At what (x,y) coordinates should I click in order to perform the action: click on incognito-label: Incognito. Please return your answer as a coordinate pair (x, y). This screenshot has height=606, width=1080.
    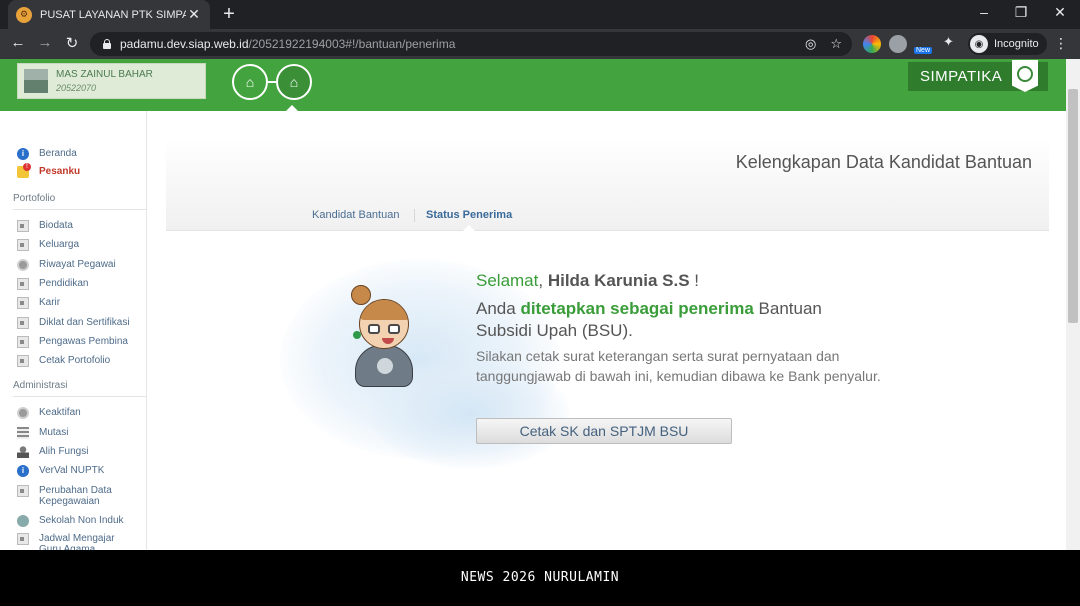
    Looking at the image, I should click on (1016, 44).